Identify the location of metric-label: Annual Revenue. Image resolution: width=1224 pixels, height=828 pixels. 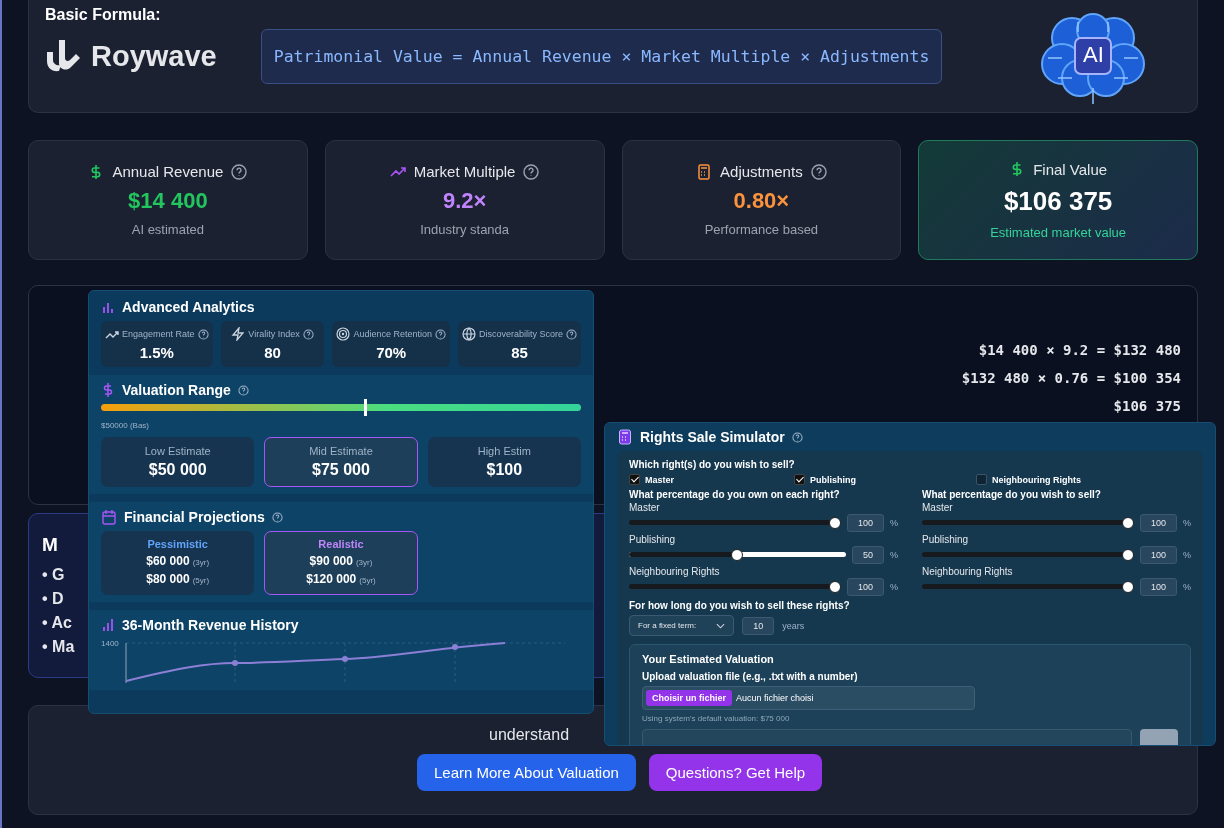
(168, 171).